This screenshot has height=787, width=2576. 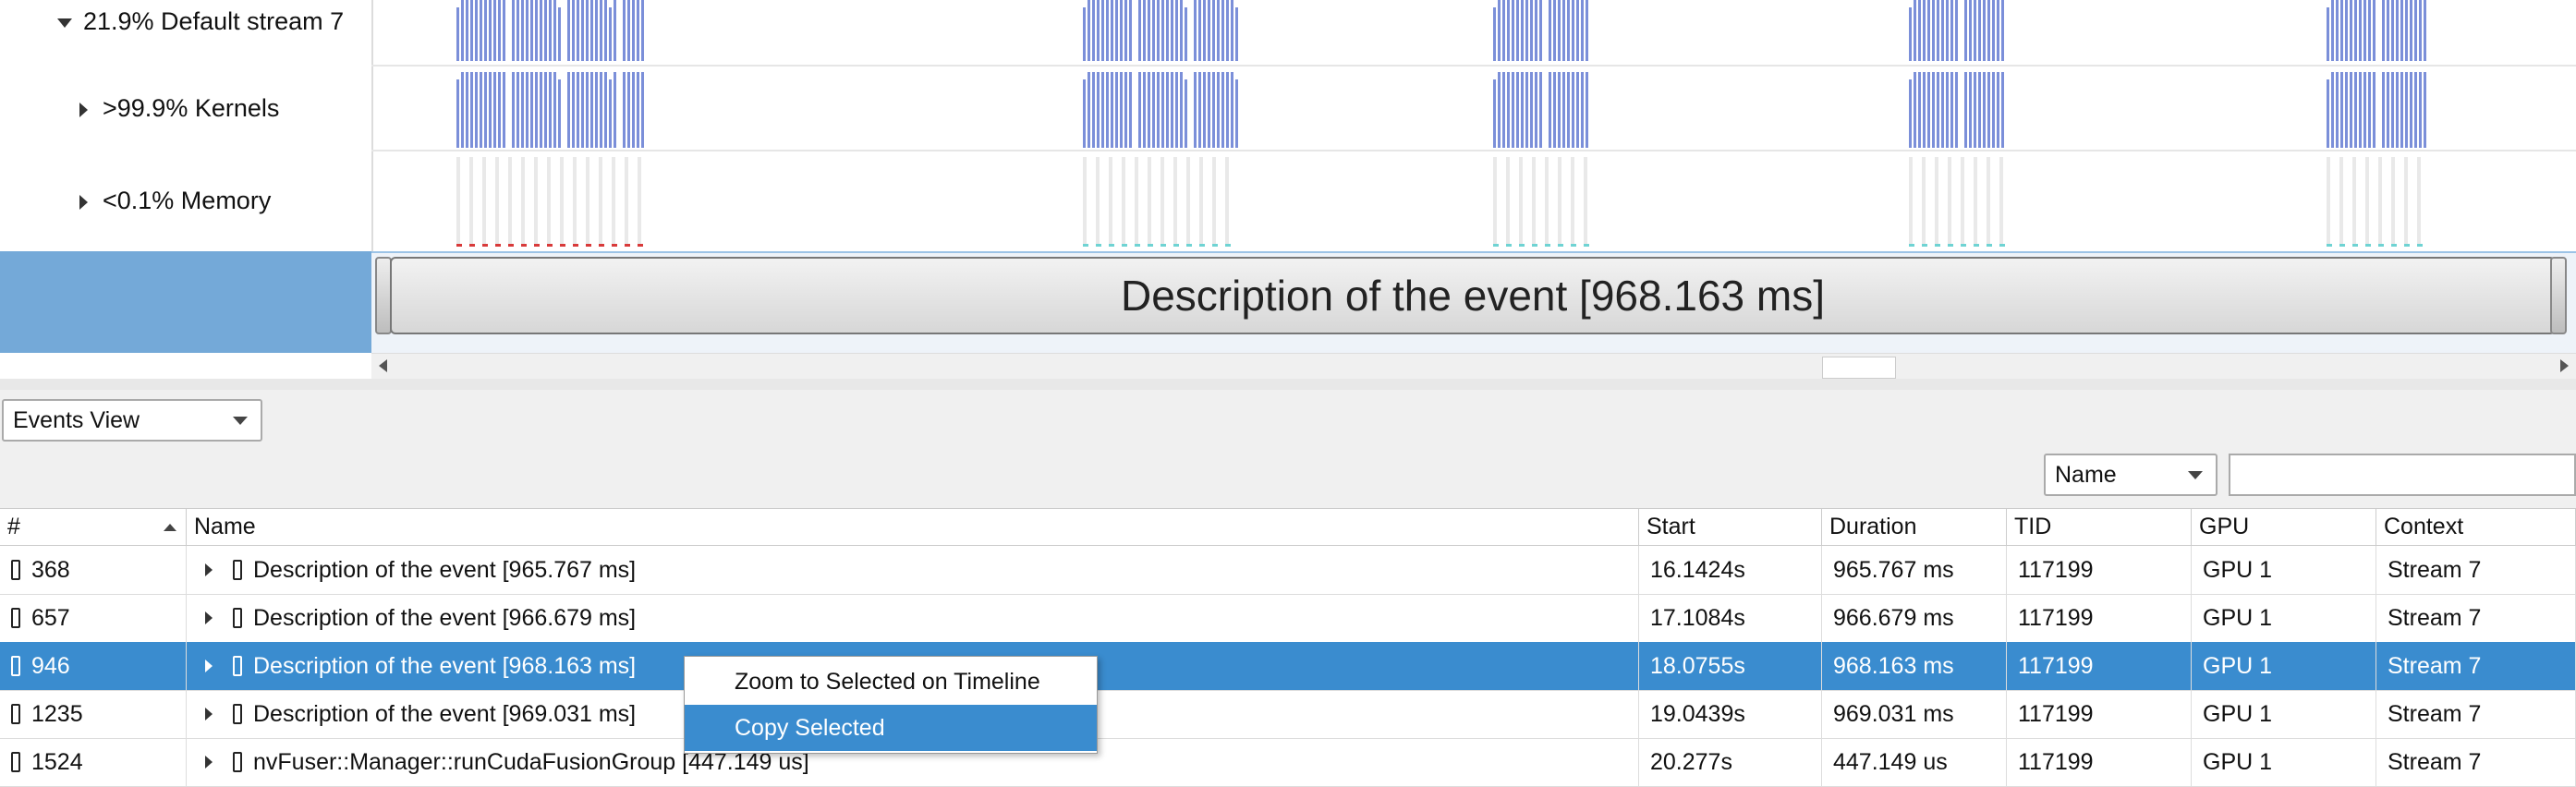 I want to click on selected-event-bar: Description of the event [968.163 ms], so click(x=1473, y=295).